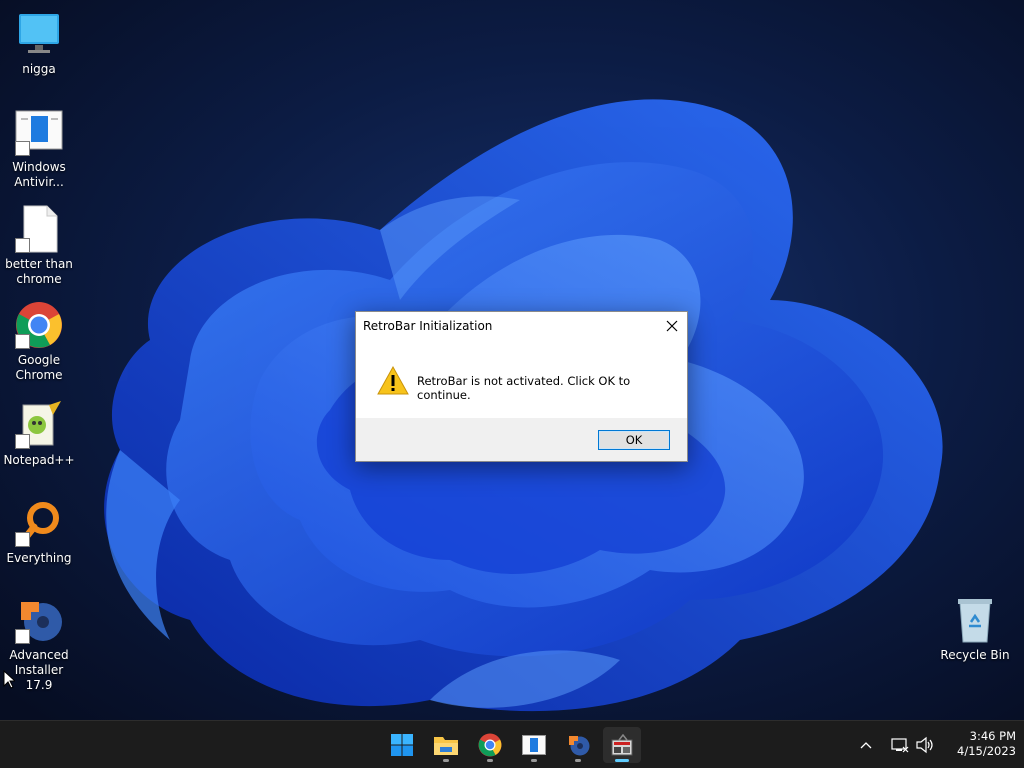  I want to click on taskbar-windows-antivirus, so click(534, 745).